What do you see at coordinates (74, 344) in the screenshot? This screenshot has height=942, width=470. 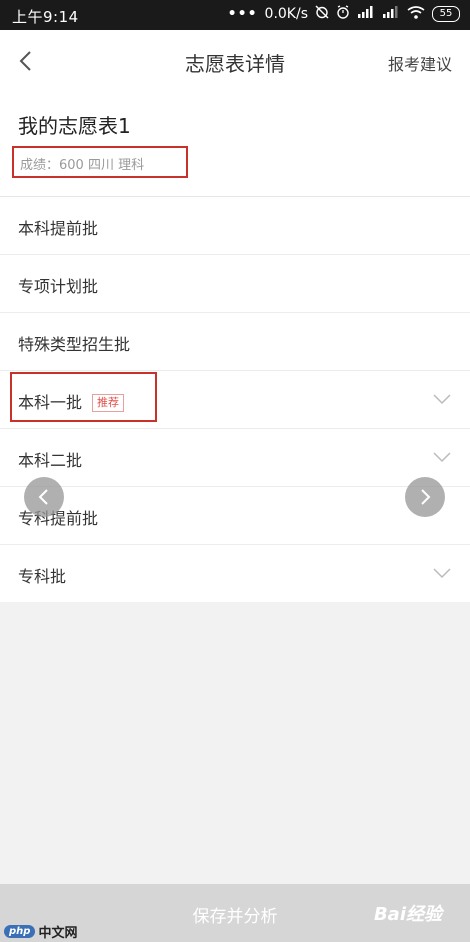 I see `batch-label: 特殊类型招生批` at bounding box center [74, 344].